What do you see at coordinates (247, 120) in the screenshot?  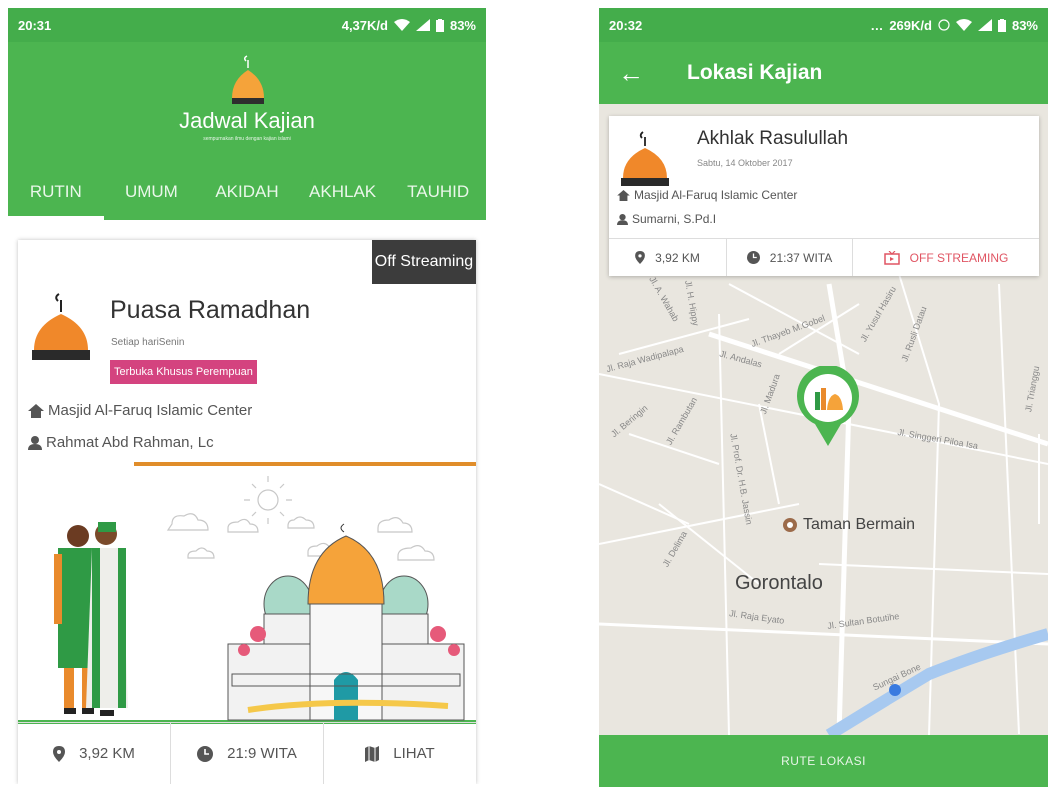 I see `app-title: Jadwal Kajian` at bounding box center [247, 120].